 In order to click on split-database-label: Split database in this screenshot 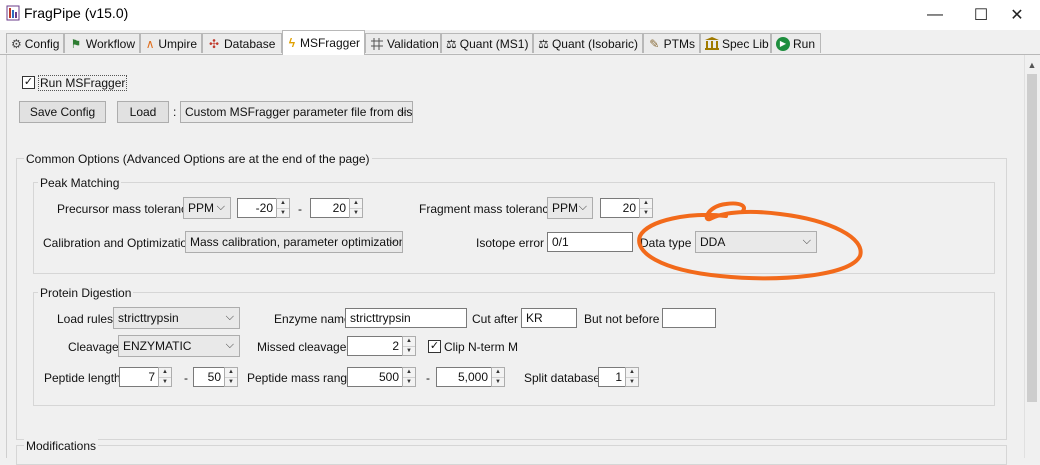, I will do `click(562, 378)`.